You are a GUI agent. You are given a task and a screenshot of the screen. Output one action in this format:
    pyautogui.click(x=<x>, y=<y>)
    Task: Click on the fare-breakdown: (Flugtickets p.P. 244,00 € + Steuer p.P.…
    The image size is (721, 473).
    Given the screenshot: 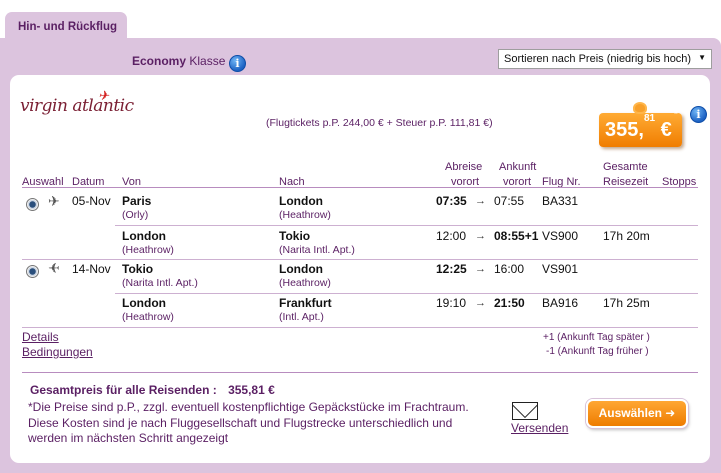 What is the action you would take?
    pyautogui.click(x=379, y=123)
    